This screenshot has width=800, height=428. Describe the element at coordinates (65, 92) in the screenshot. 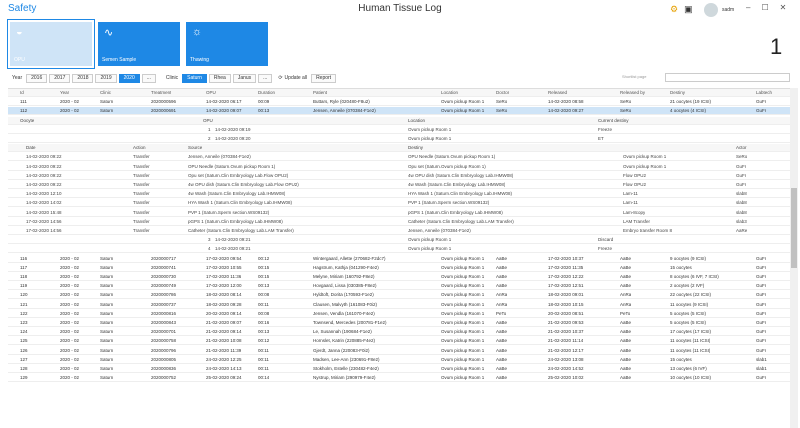

I see `cell: Year` at that location.